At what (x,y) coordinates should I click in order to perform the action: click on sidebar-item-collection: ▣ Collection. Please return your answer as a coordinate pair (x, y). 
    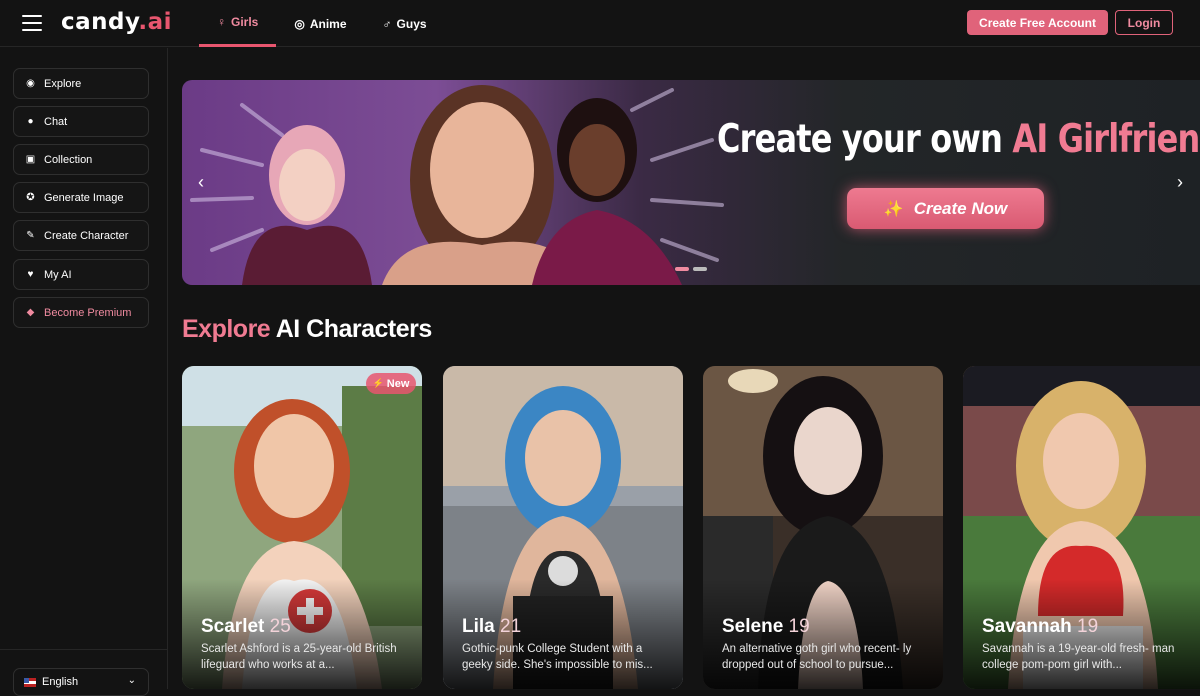
    Looking at the image, I should click on (81, 159).